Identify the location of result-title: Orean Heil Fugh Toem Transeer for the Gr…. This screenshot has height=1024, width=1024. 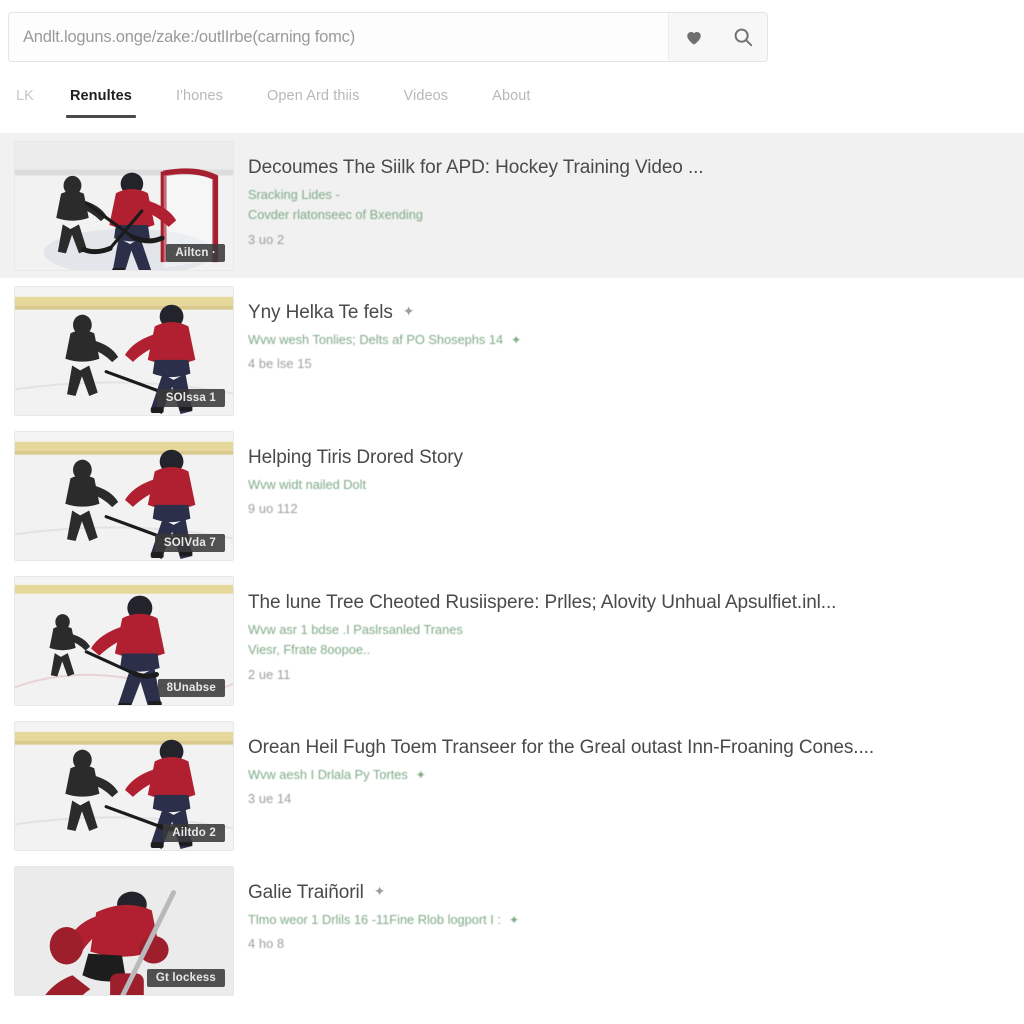
(621, 748).